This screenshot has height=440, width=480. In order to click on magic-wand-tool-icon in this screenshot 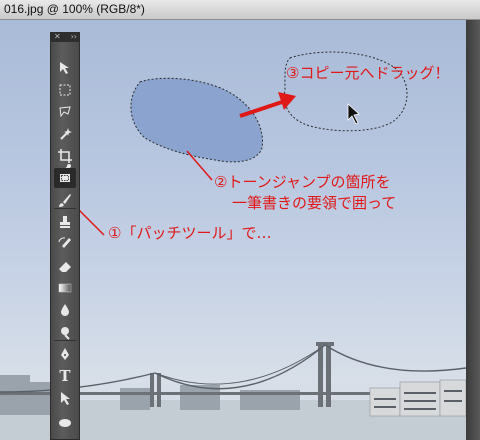, I will do `click(65, 134)`.